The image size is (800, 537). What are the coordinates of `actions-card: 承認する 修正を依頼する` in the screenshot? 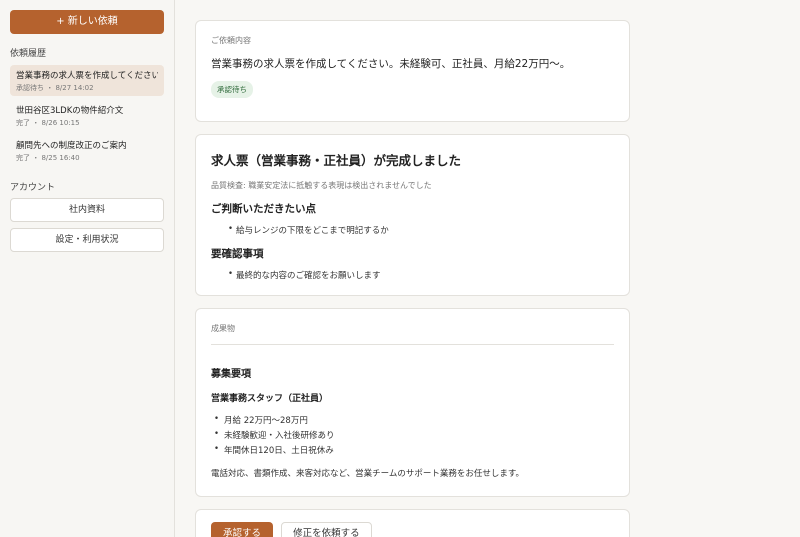 It's located at (412, 523).